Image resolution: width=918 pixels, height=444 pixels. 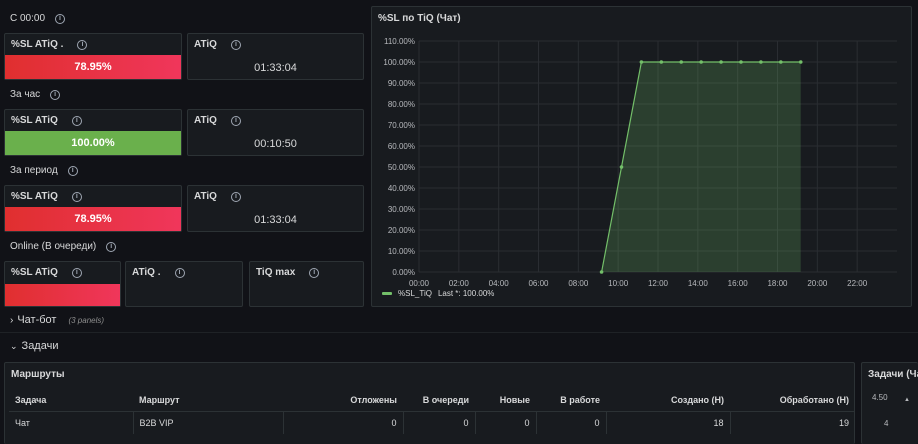 I want to click on column-header: Создано (Н), so click(x=668, y=400).